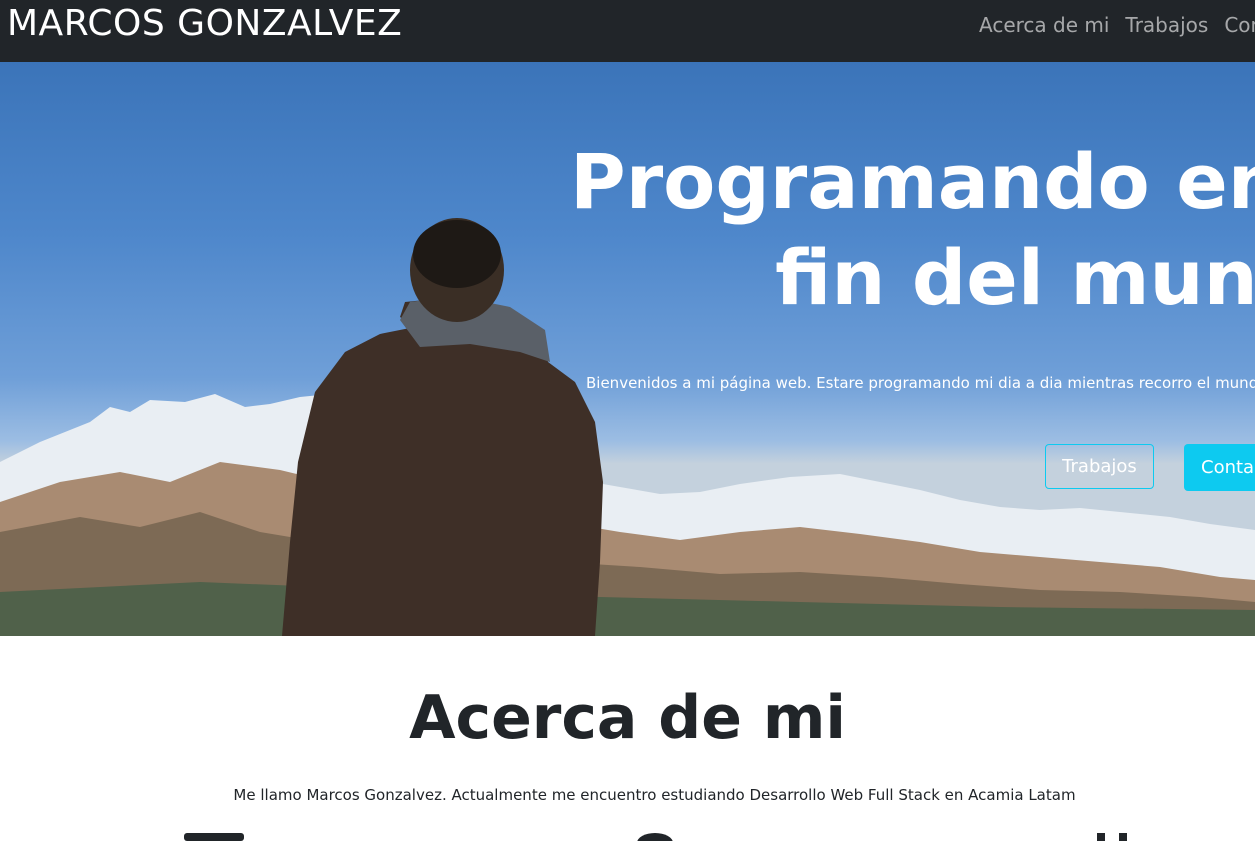 The height and width of the screenshot is (841, 1255). I want to click on nav-link-works: Trabajos, so click(1166, 25).